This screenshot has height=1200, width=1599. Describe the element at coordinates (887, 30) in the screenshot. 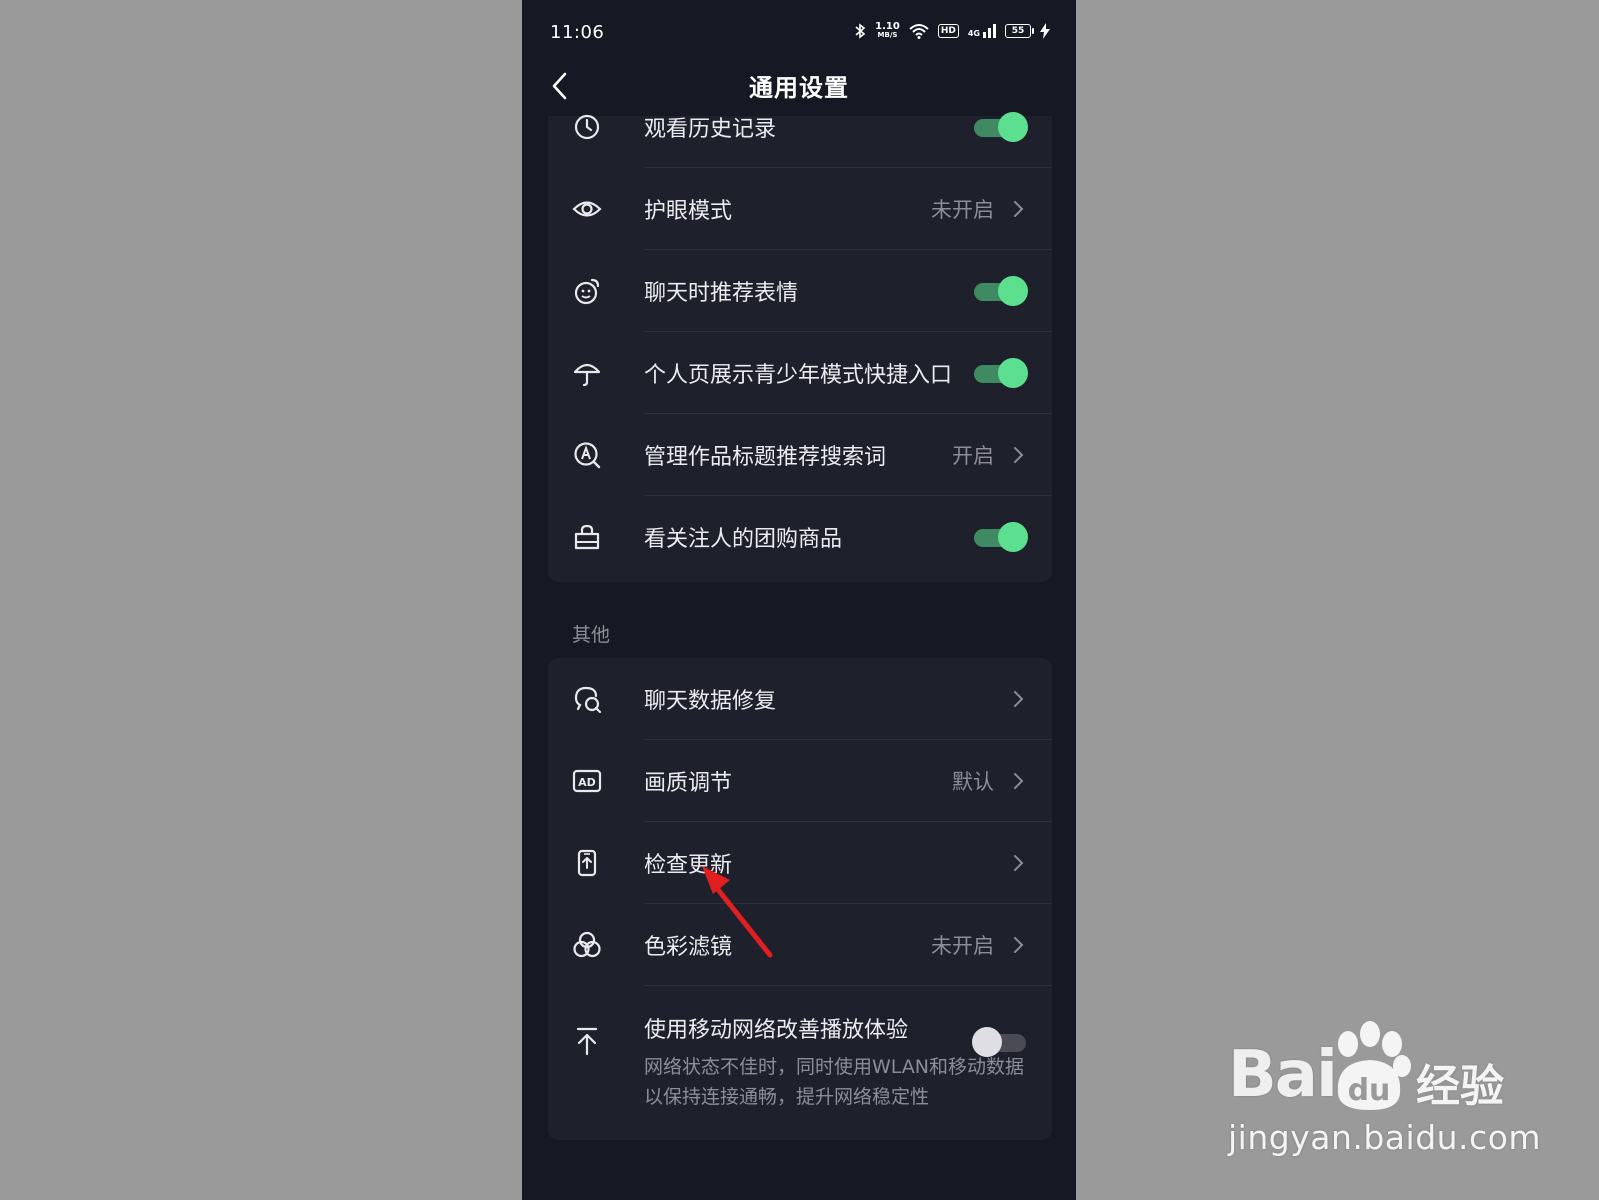

I see `network-speed: 1.10 MB/S` at that location.